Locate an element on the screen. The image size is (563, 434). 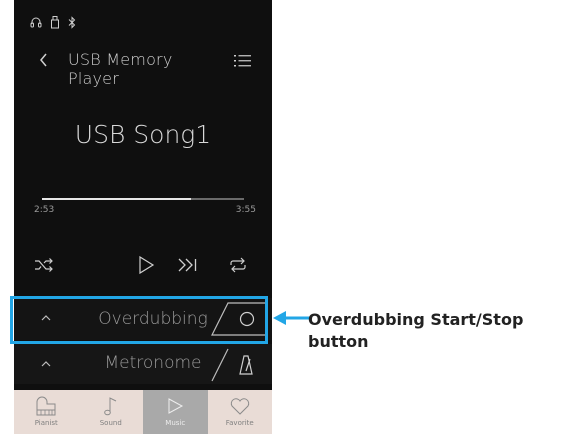
player-header: USB Memory Player is located at coordinates (143, 67).